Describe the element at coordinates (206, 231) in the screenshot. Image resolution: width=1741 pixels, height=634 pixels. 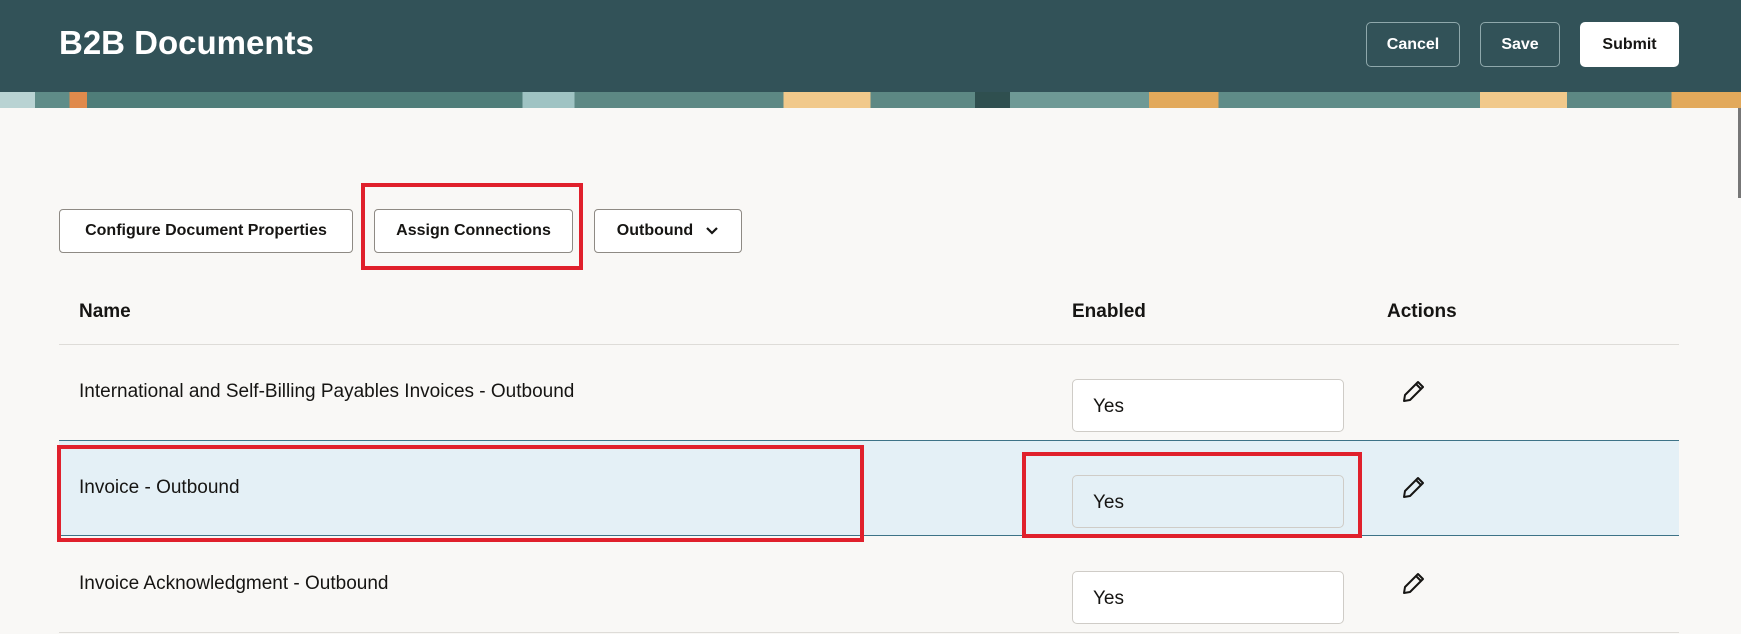
I see `configure-document-properties-button: Configure Document Properties` at that location.